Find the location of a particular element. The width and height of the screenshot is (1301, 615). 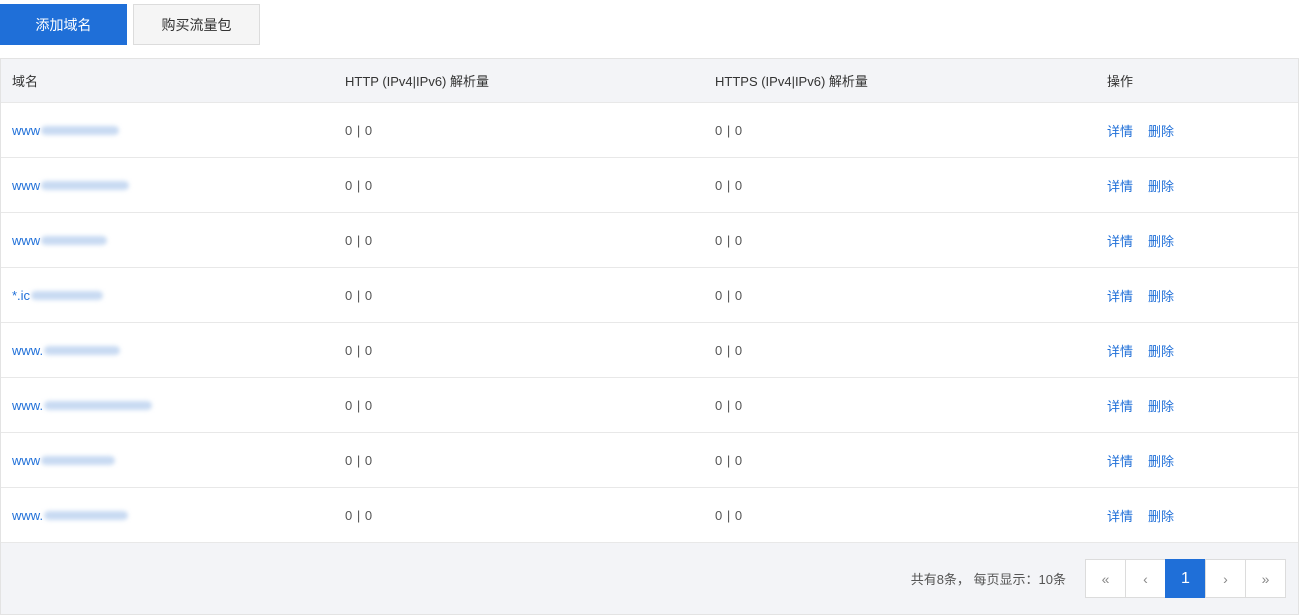

pagination: « ‹ 1 › » is located at coordinates (1185, 578).